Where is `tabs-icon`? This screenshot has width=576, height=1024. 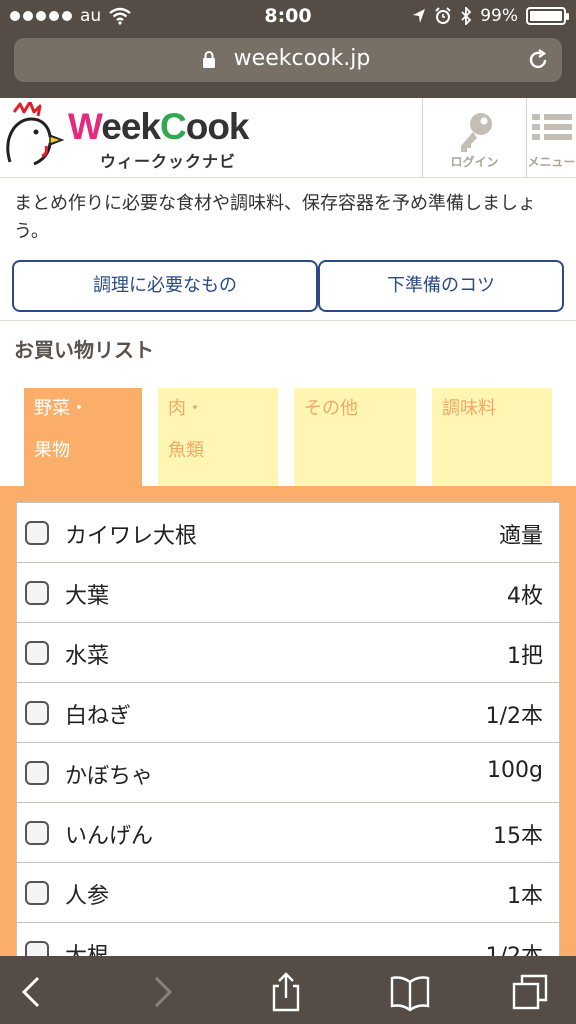 tabs-icon is located at coordinates (530, 992).